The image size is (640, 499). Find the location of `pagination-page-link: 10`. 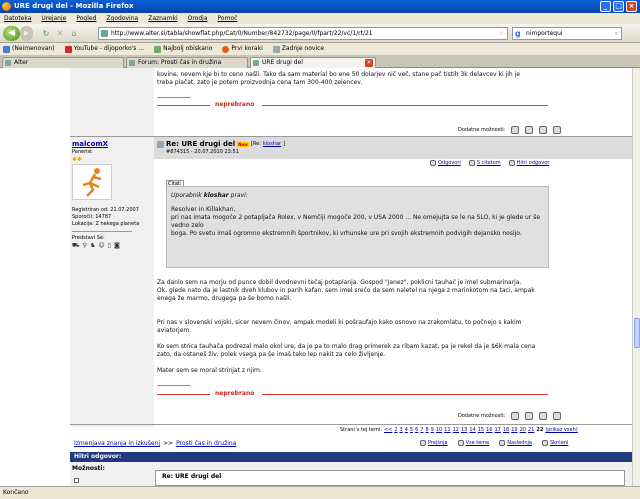

pagination-page-link: 10 is located at coordinates (439, 430).